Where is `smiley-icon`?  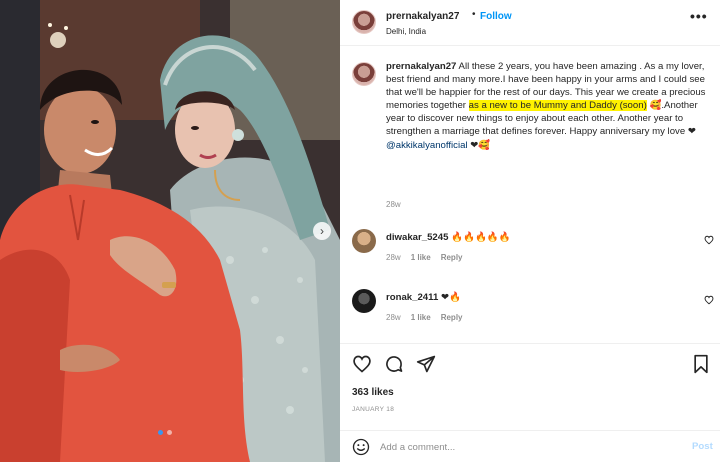
smiley-icon is located at coordinates (361, 447).